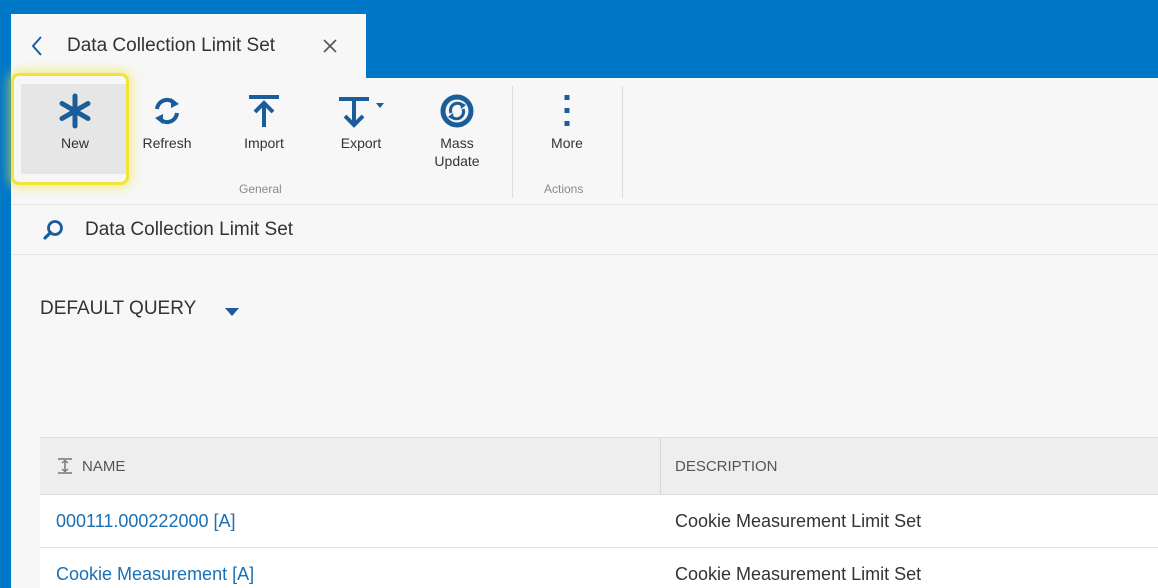  I want to click on group-label-general: General, so click(260, 189).